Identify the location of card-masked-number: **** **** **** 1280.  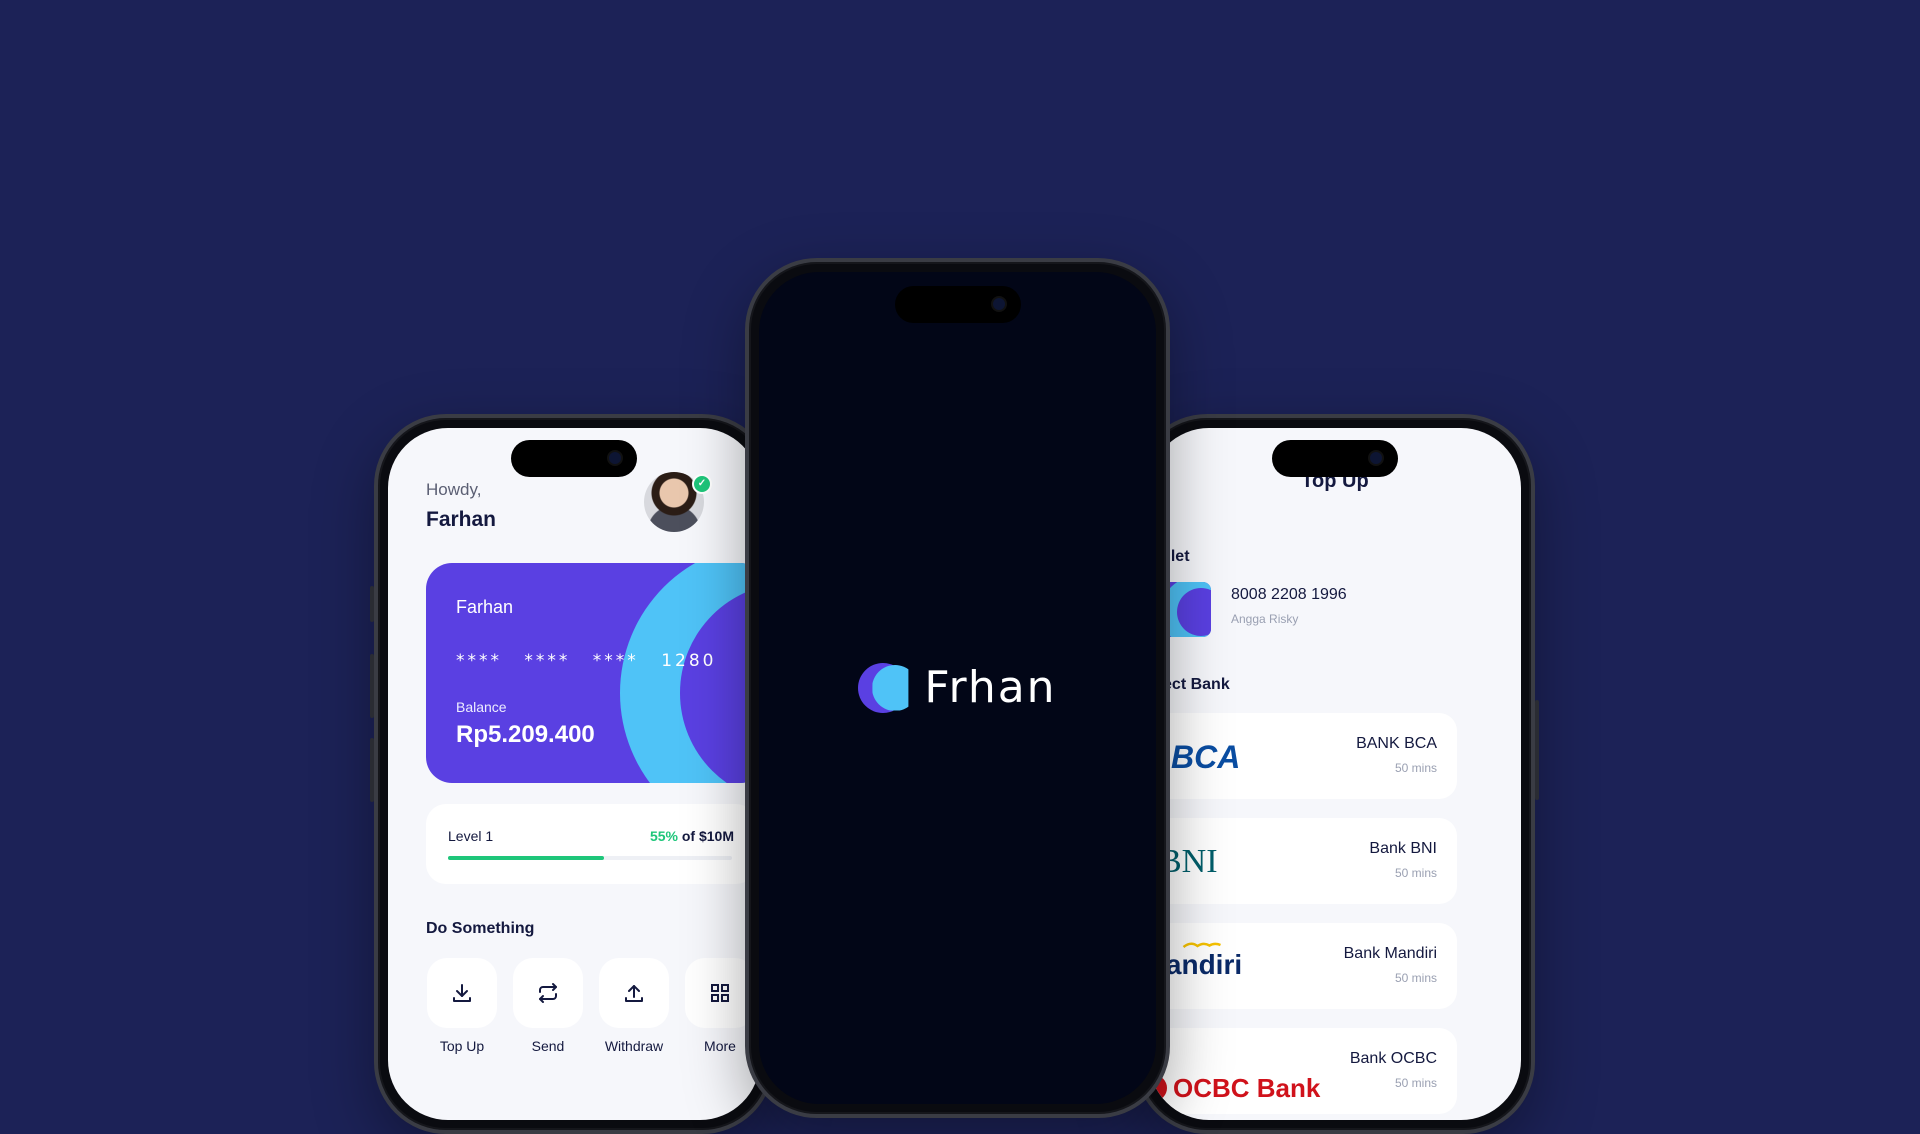
(586, 661).